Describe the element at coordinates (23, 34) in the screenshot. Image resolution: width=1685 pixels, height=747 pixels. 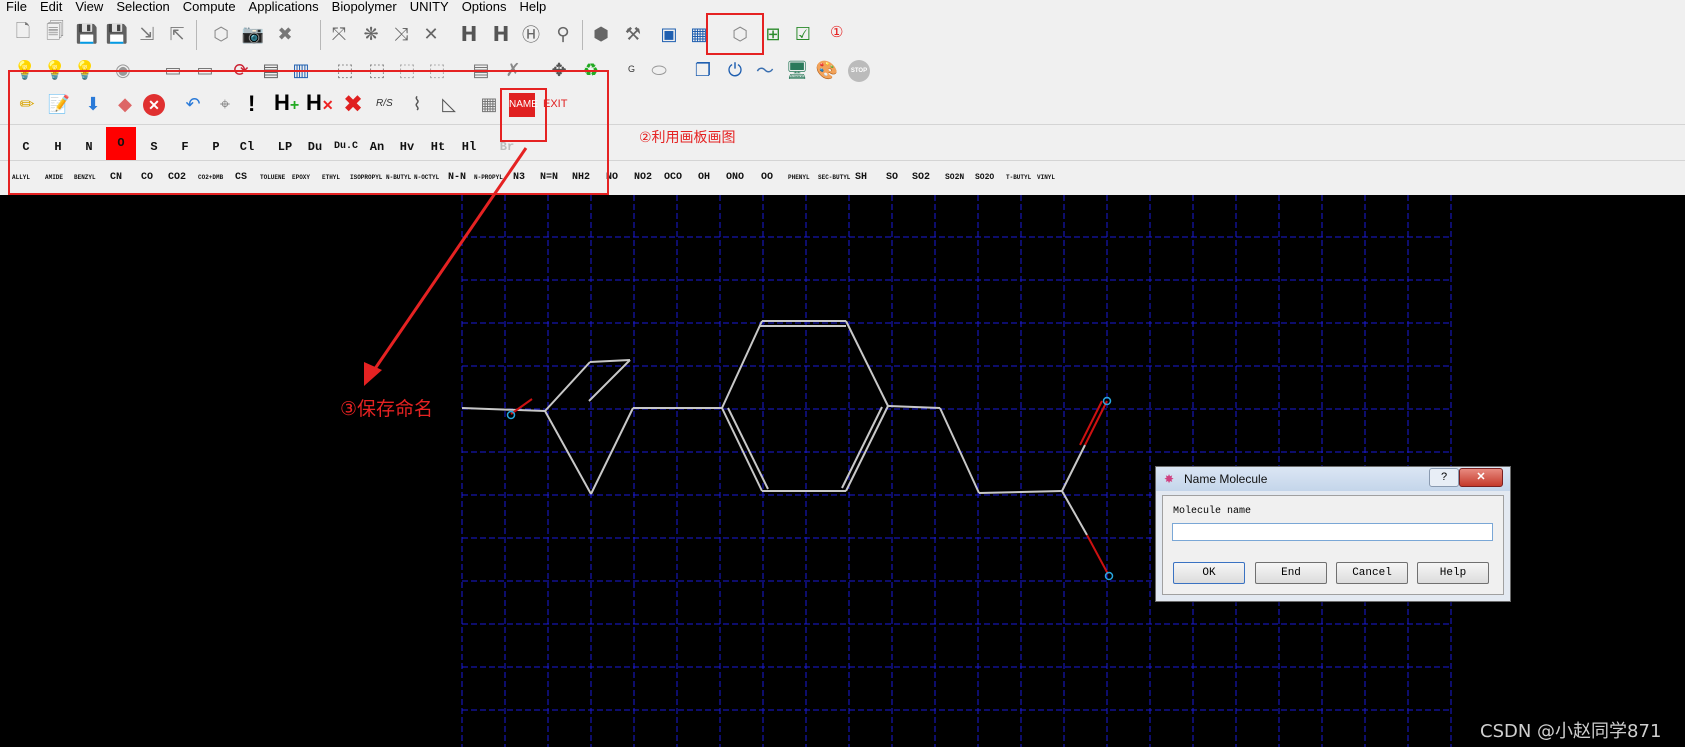
I see `new-file-icon: 🗋` at that location.